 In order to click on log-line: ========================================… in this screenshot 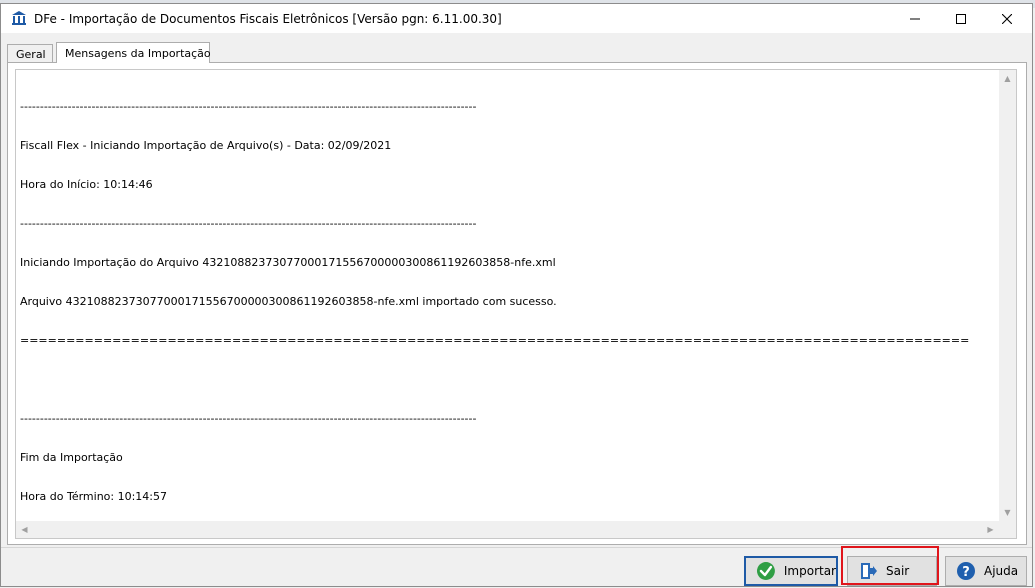, I will do `click(495, 340)`.